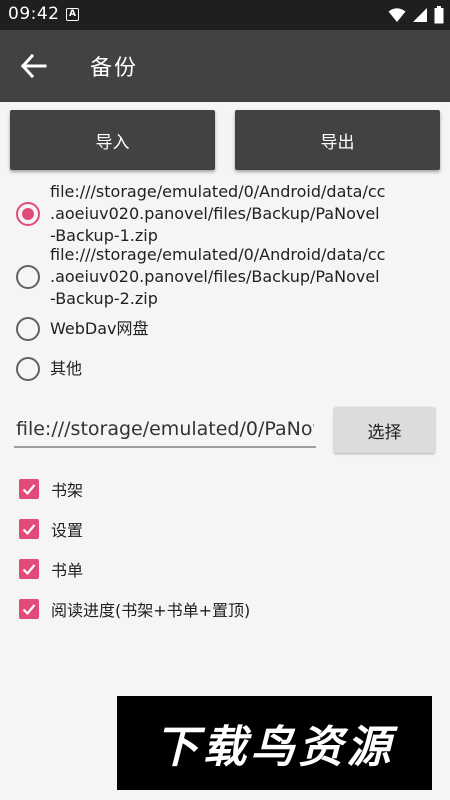  Describe the element at coordinates (66, 368) in the screenshot. I see `radio-label: 其他` at that location.